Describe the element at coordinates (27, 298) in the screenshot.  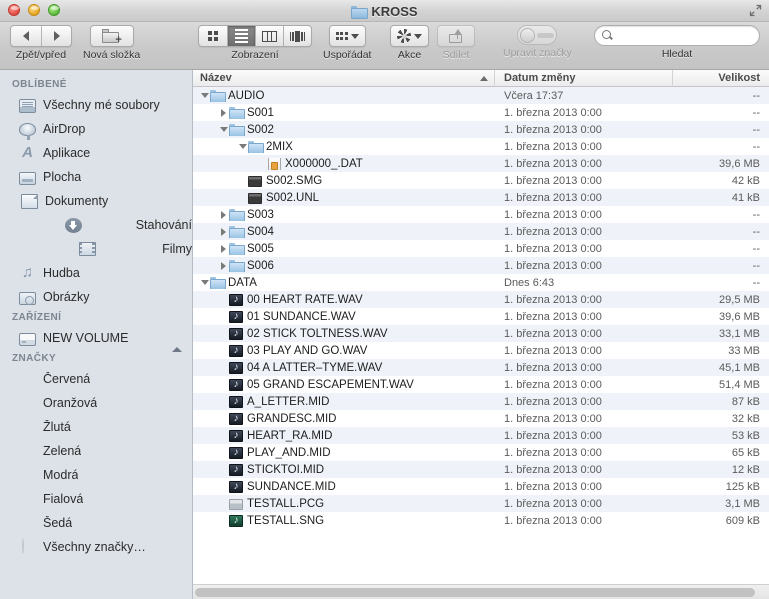
I see `pictures-icon` at that location.